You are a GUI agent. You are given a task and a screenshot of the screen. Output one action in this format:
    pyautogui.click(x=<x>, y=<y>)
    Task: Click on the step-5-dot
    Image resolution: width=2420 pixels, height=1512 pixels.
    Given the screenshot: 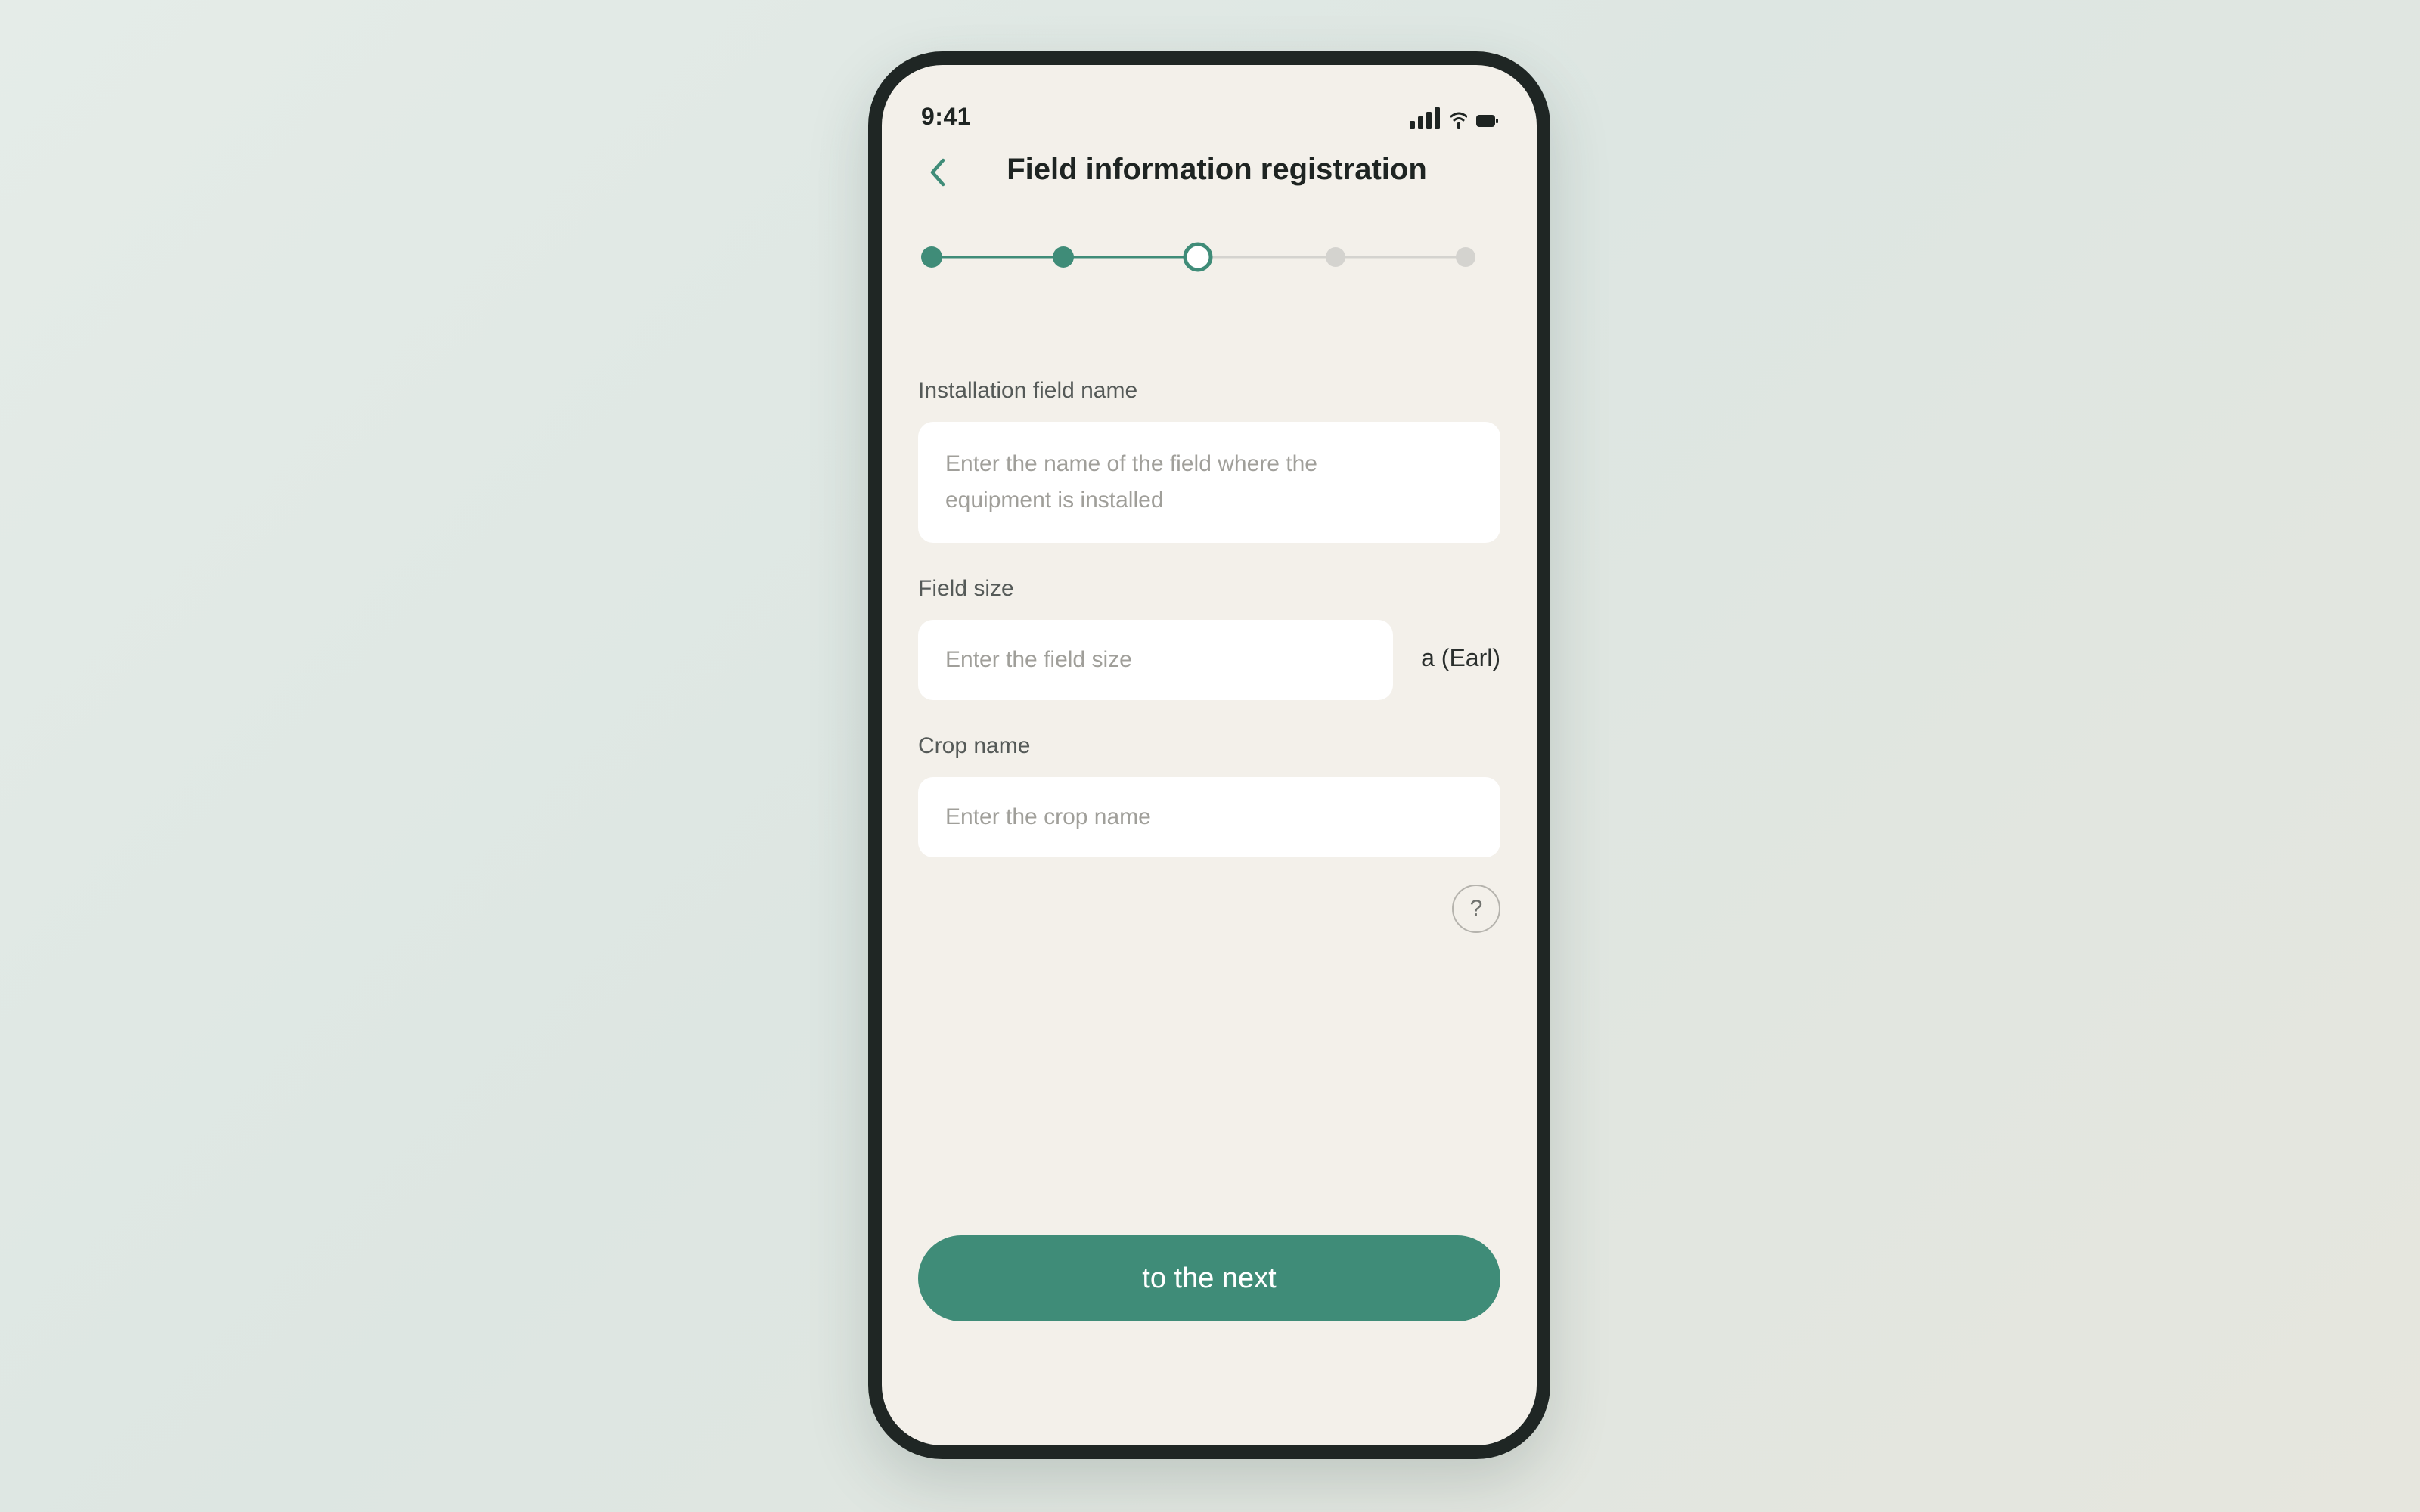 What is the action you would take?
    pyautogui.click(x=1465, y=257)
    